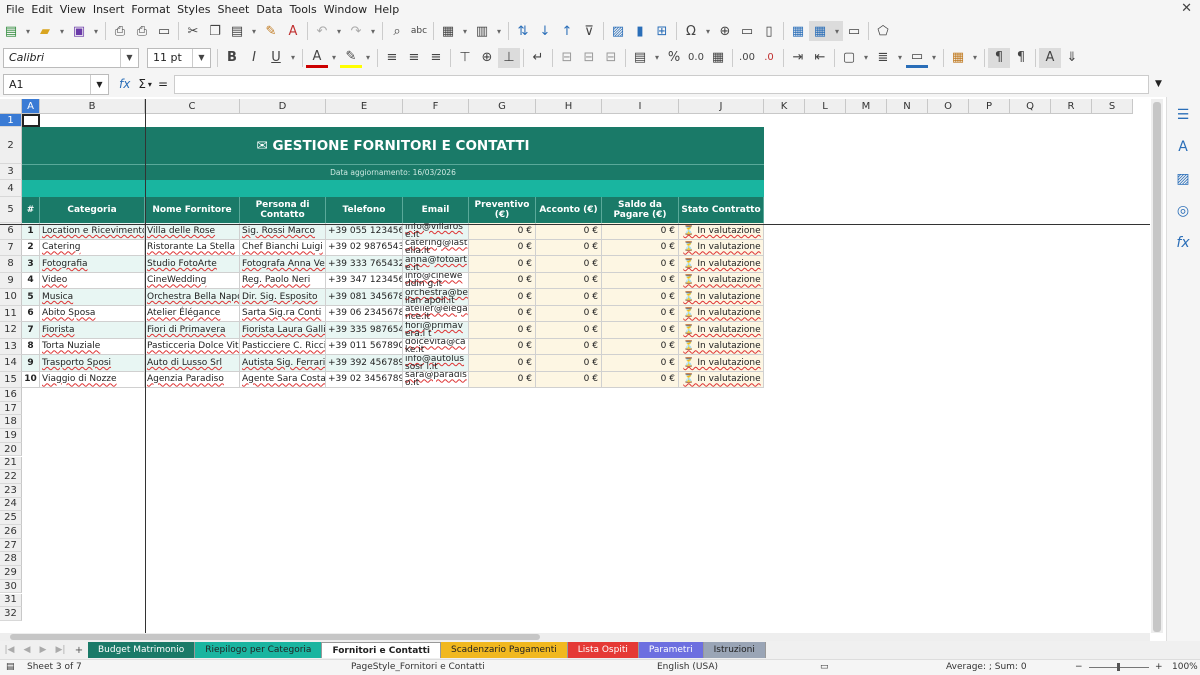 The height and width of the screenshot is (675, 1200). I want to click on cell-contatto: Sarta Sig.ra Conti, so click(283, 313).